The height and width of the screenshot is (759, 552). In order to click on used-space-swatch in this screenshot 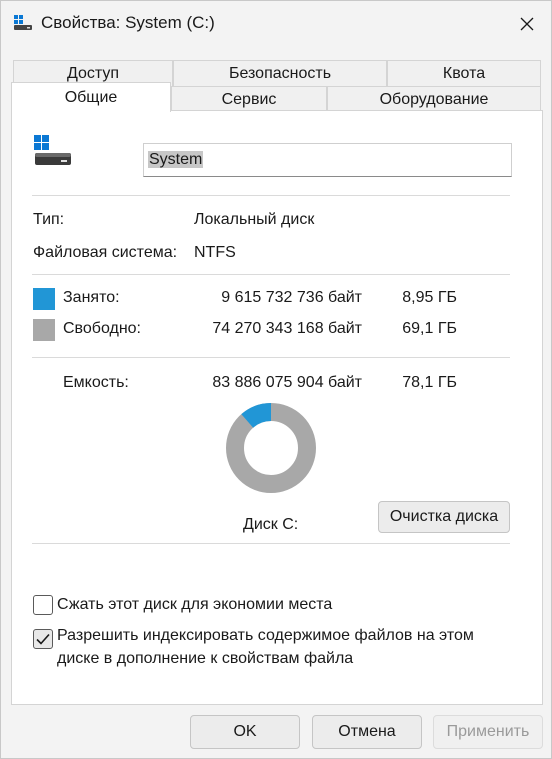, I will do `click(44, 299)`.